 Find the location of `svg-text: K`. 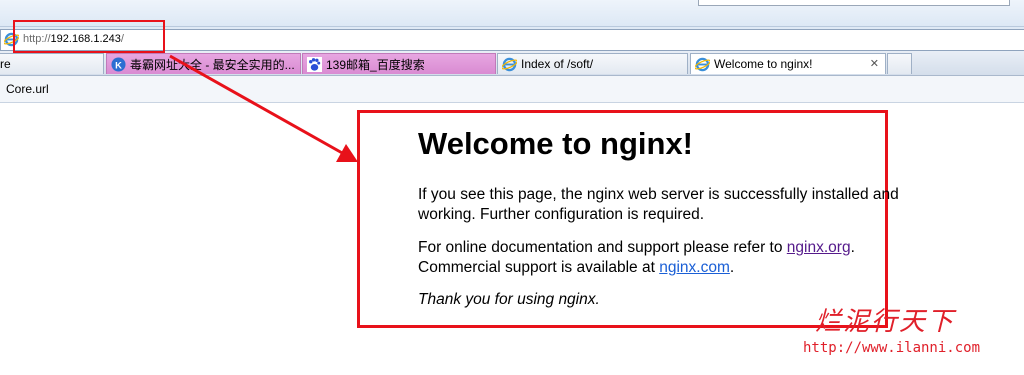

svg-text: K is located at coordinates (118, 65).